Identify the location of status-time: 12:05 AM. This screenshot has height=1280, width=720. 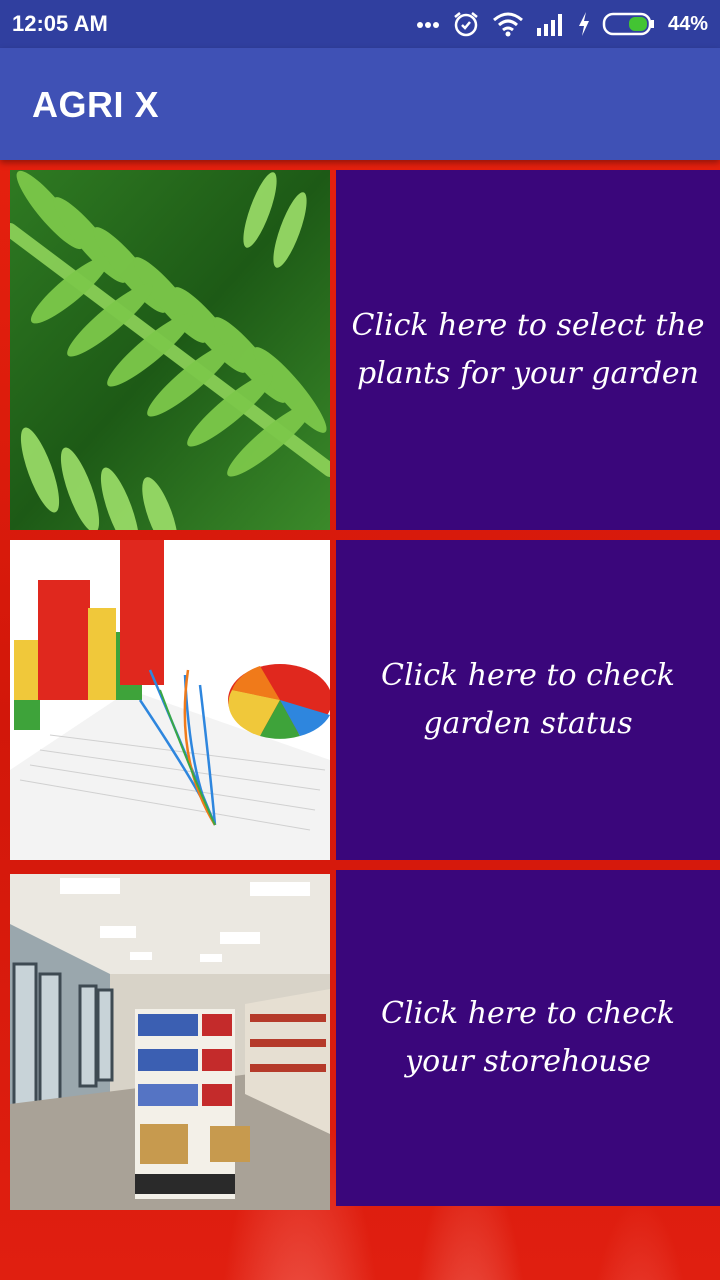
(60, 23).